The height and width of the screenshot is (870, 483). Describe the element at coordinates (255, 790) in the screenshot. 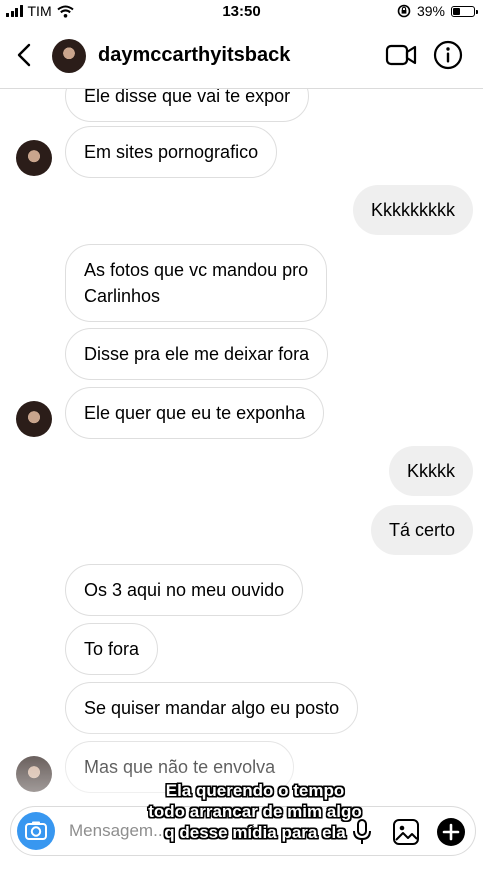

I see `caption-line: Ela querendo o tempo` at that location.